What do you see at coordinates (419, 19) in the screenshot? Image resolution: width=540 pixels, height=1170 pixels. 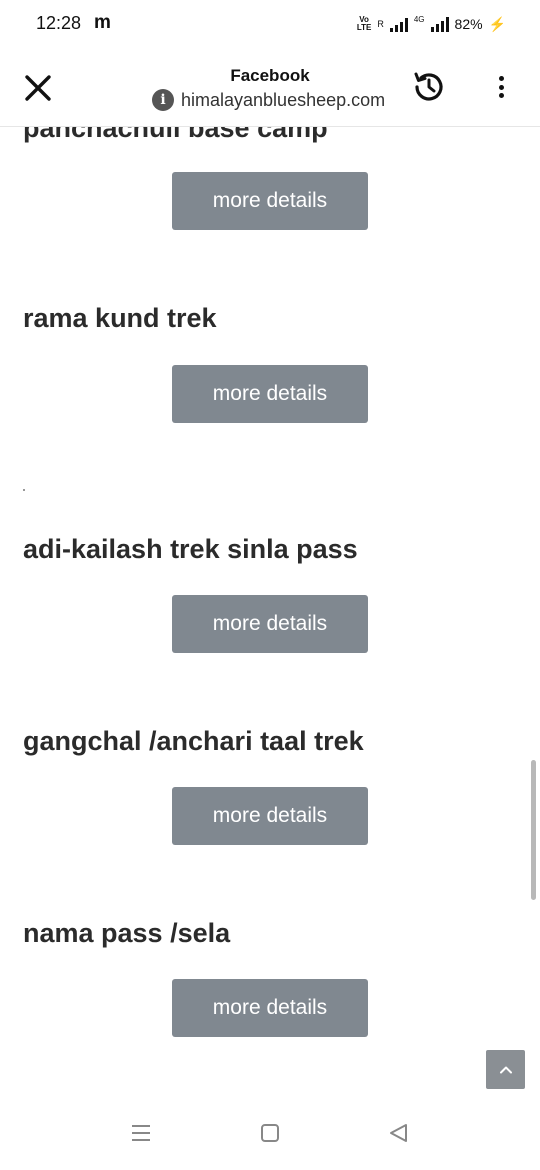 I see `network-type: 4G` at bounding box center [419, 19].